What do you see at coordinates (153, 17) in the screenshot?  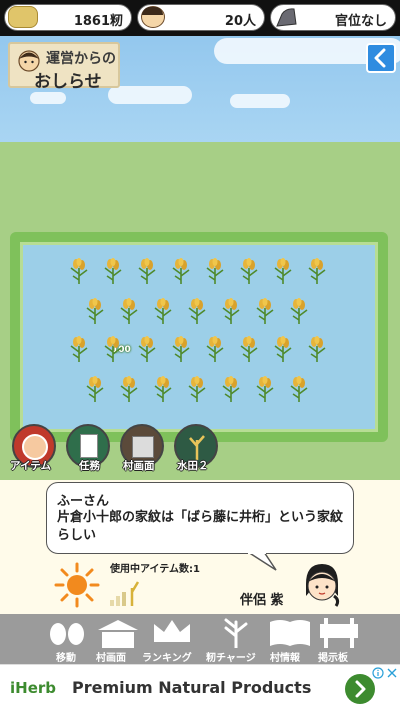 I see `villager-face-icon` at bounding box center [153, 17].